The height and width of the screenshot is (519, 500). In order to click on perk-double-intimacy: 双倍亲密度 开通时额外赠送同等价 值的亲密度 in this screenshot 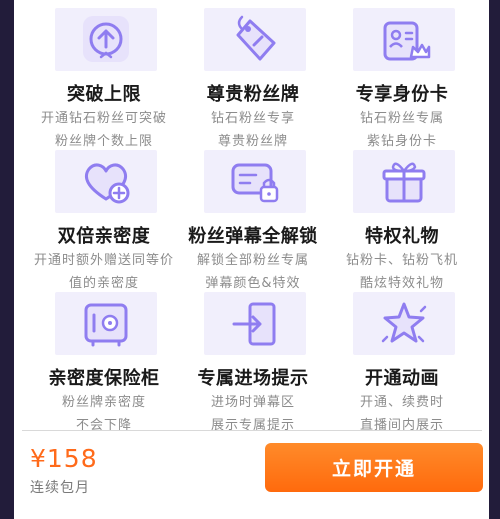, I will do `click(104, 221)`.